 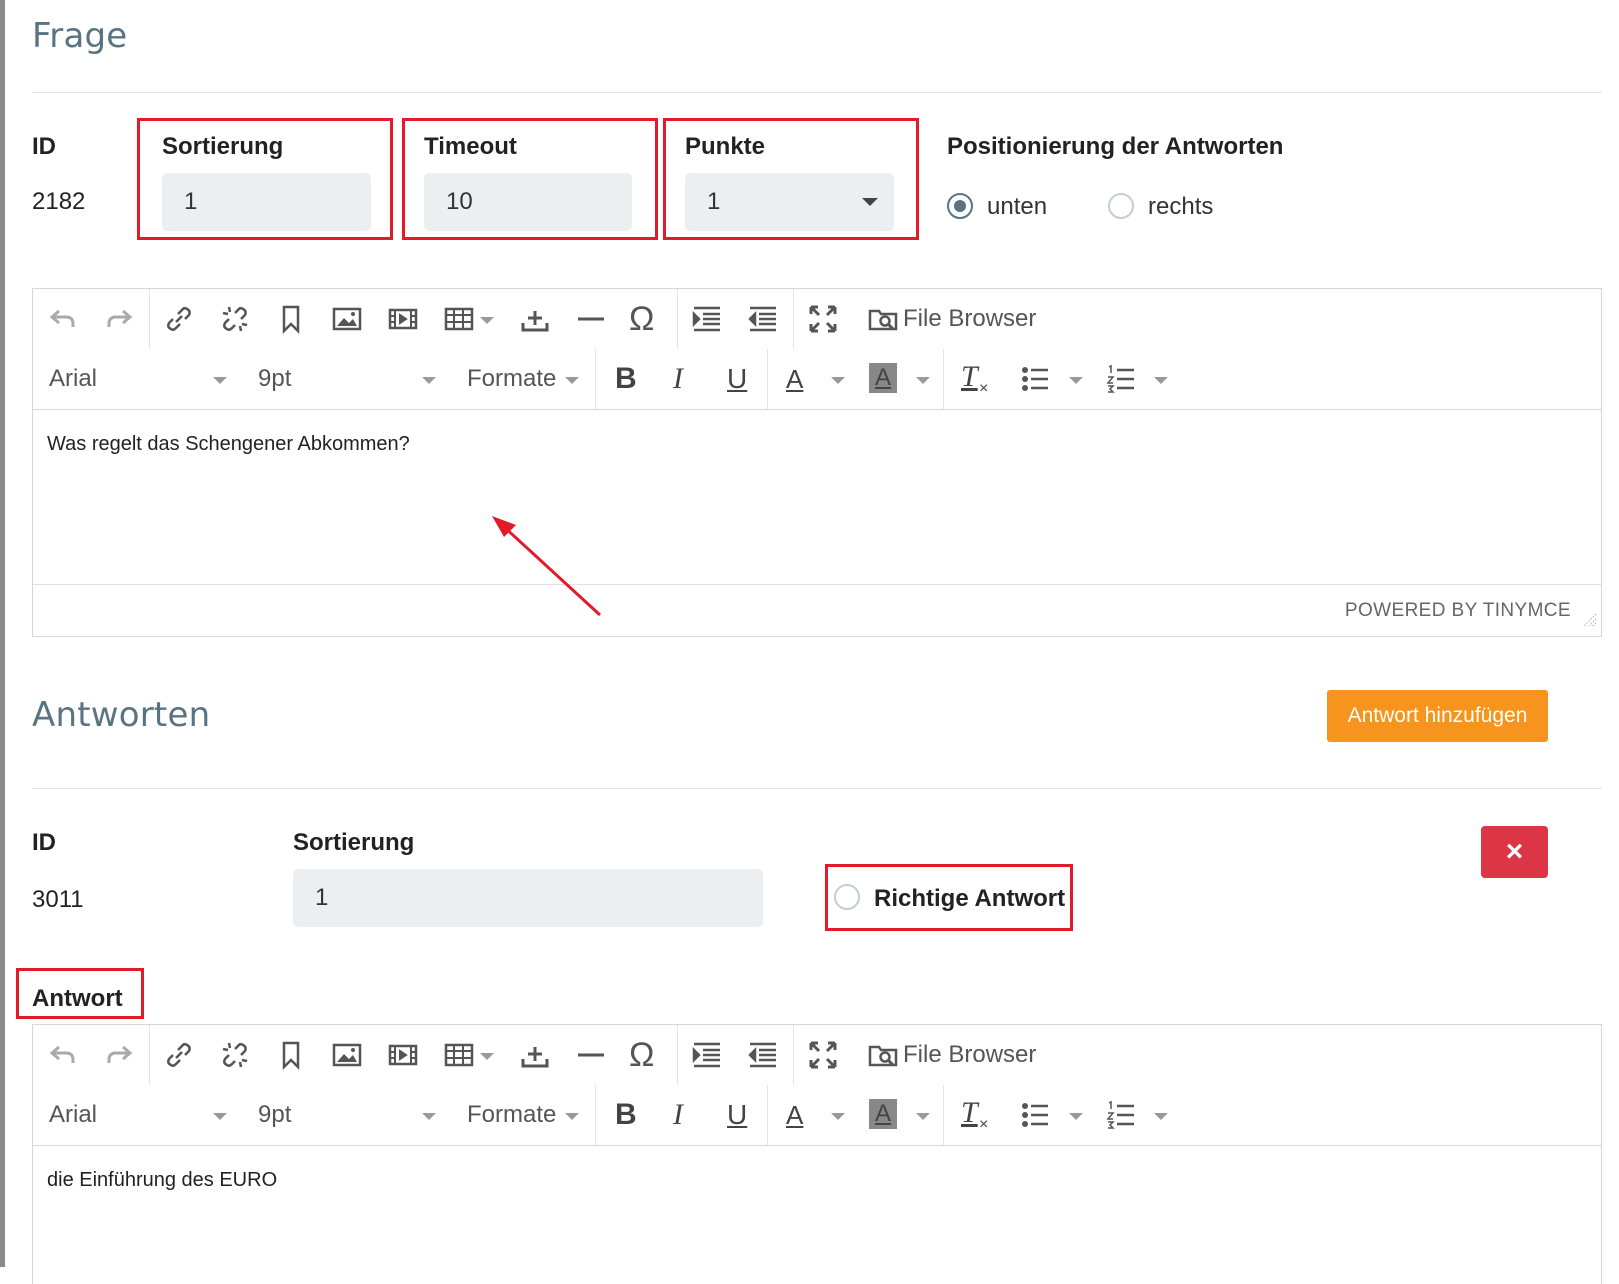 What do you see at coordinates (354, 842) in the screenshot?
I see `answer-sortierung-label: Sortierung` at bounding box center [354, 842].